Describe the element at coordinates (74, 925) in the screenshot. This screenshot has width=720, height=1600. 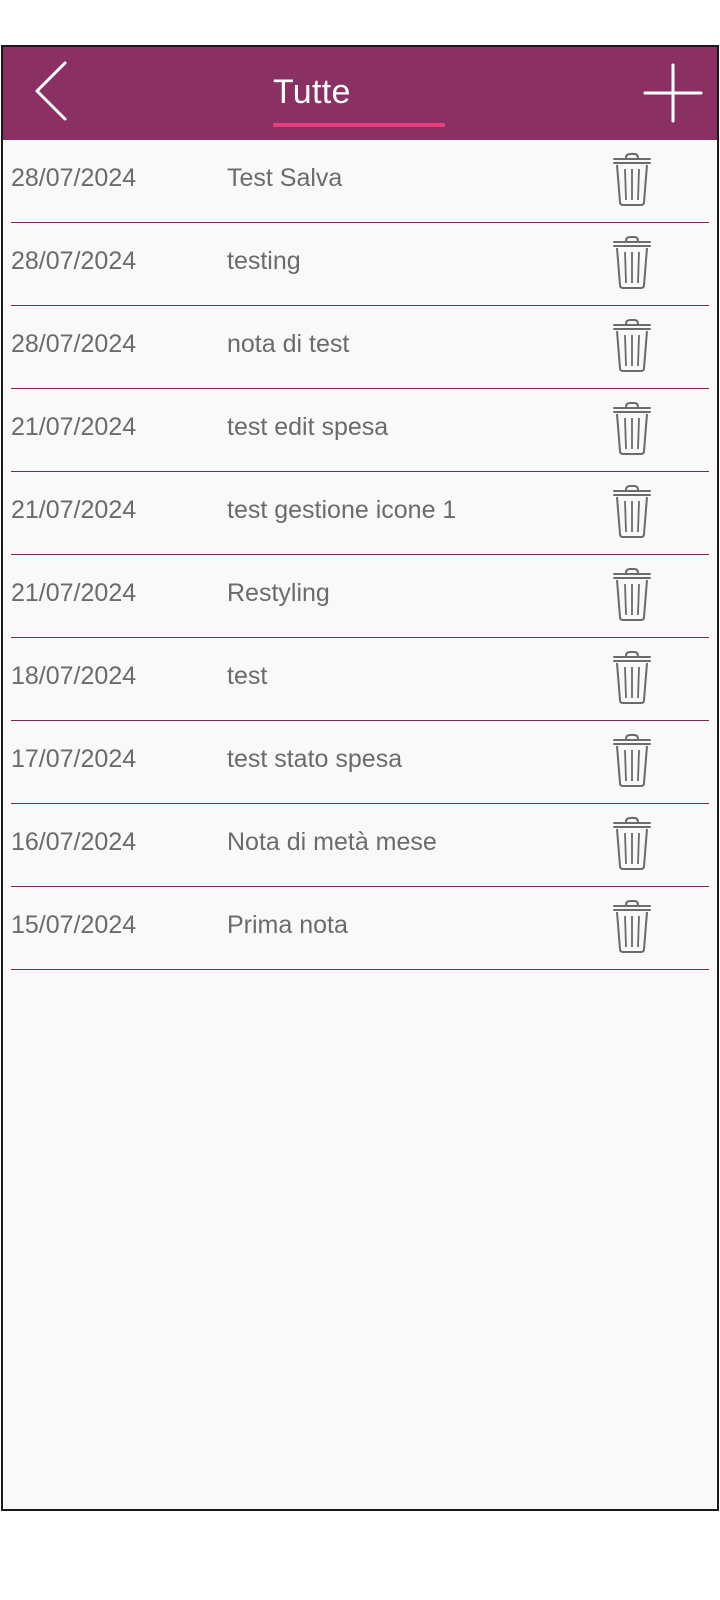
I see `note-date: 15/07/2024` at that location.